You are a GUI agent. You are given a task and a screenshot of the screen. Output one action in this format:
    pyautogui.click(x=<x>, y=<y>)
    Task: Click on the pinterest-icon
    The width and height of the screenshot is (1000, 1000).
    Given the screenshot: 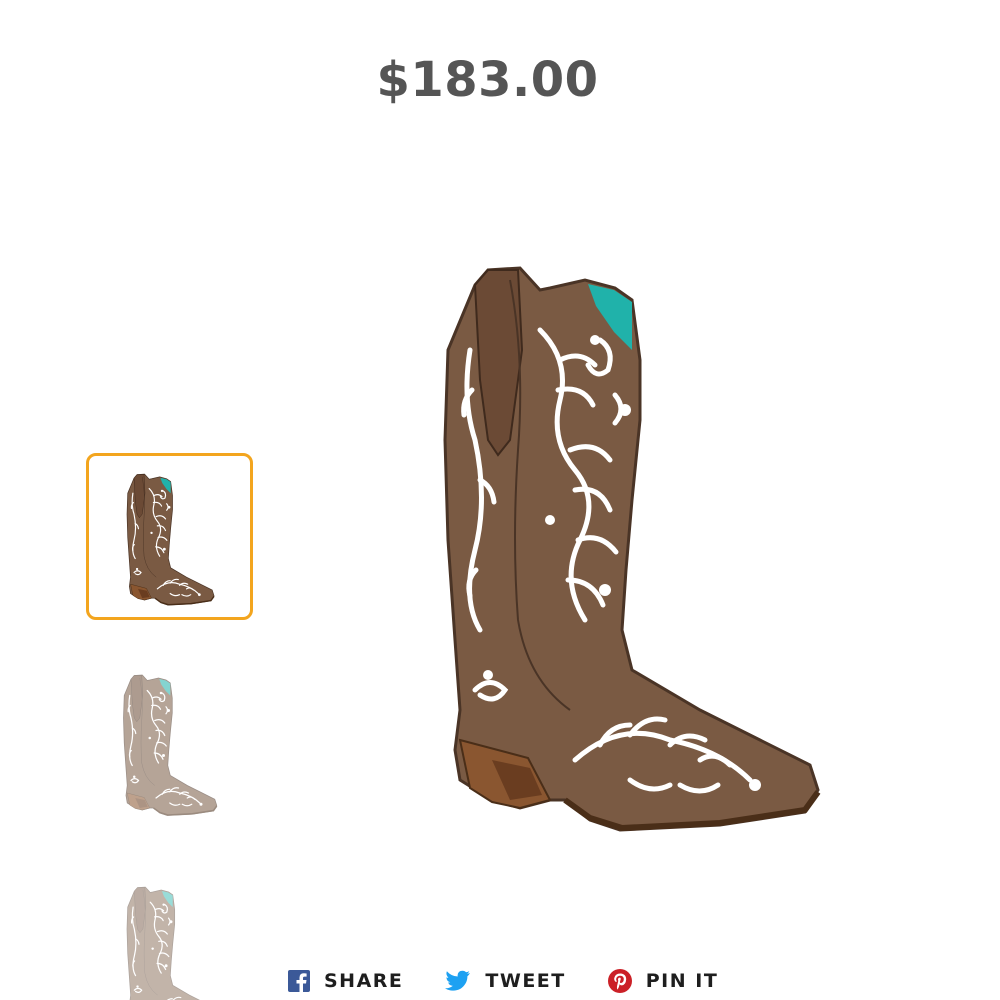 What is the action you would take?
    pyautogui.click(x=619, y=981)
    